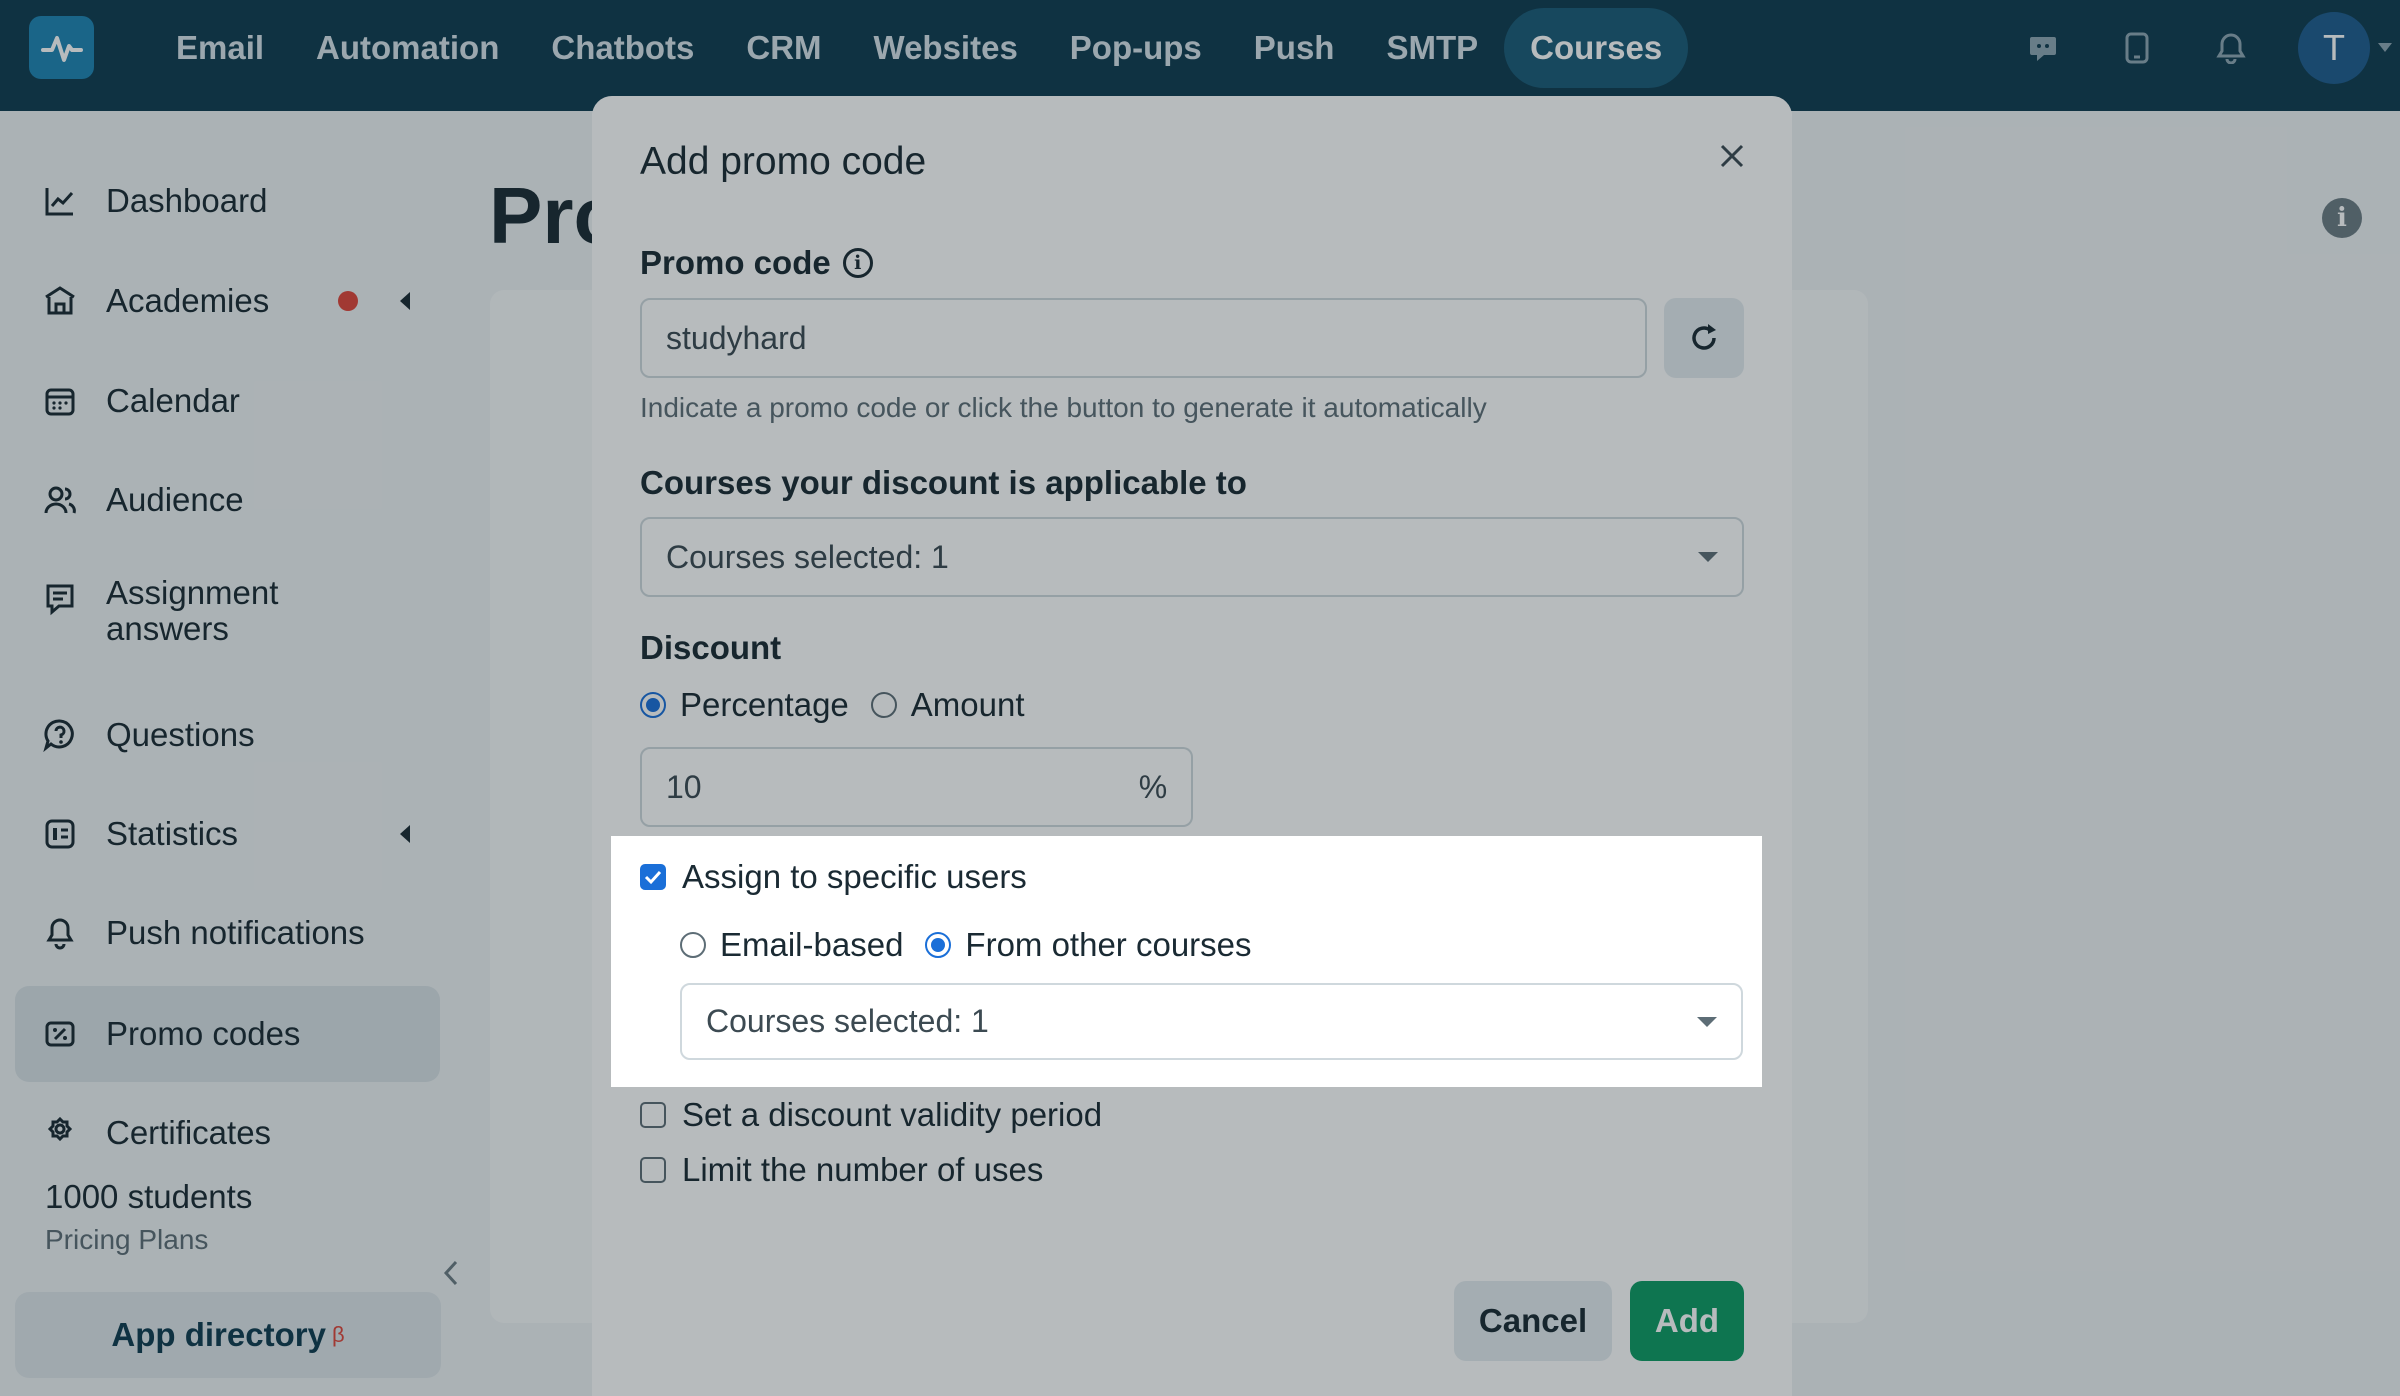  I want to click on regenerate-button, so click(1704, 338).